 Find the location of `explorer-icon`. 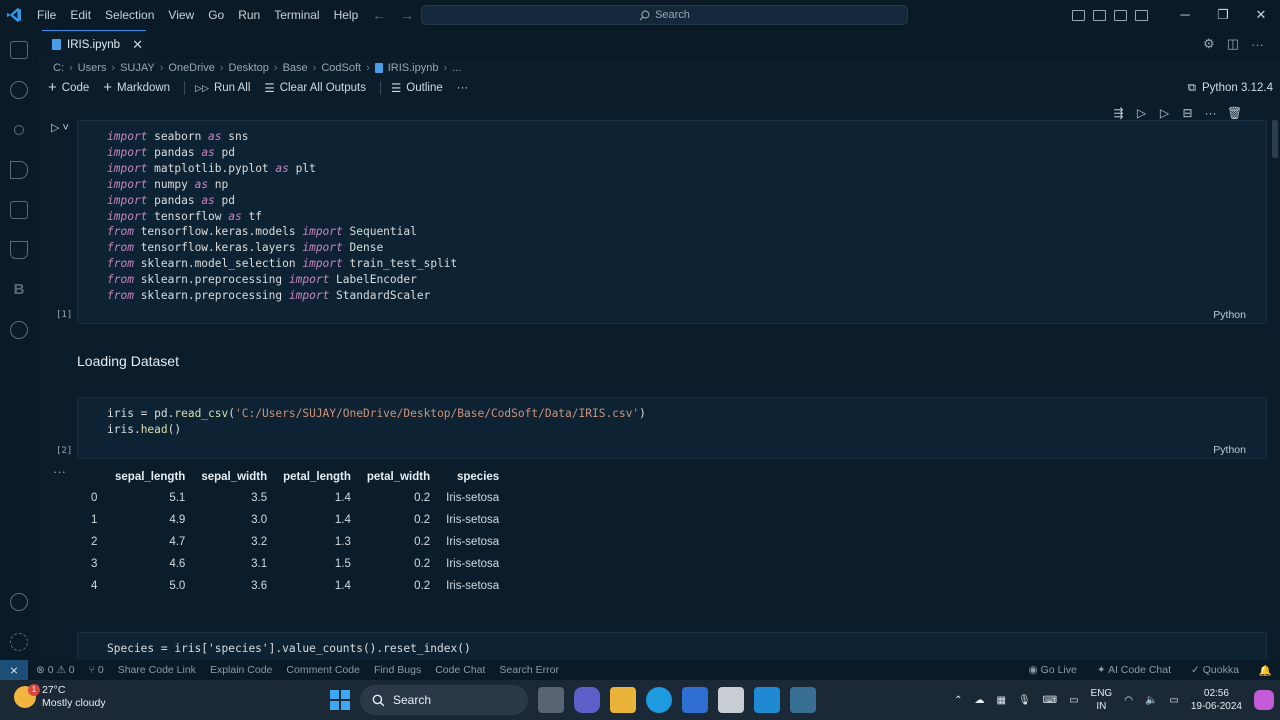

explorer-icon is located at coordinates (19, 50).